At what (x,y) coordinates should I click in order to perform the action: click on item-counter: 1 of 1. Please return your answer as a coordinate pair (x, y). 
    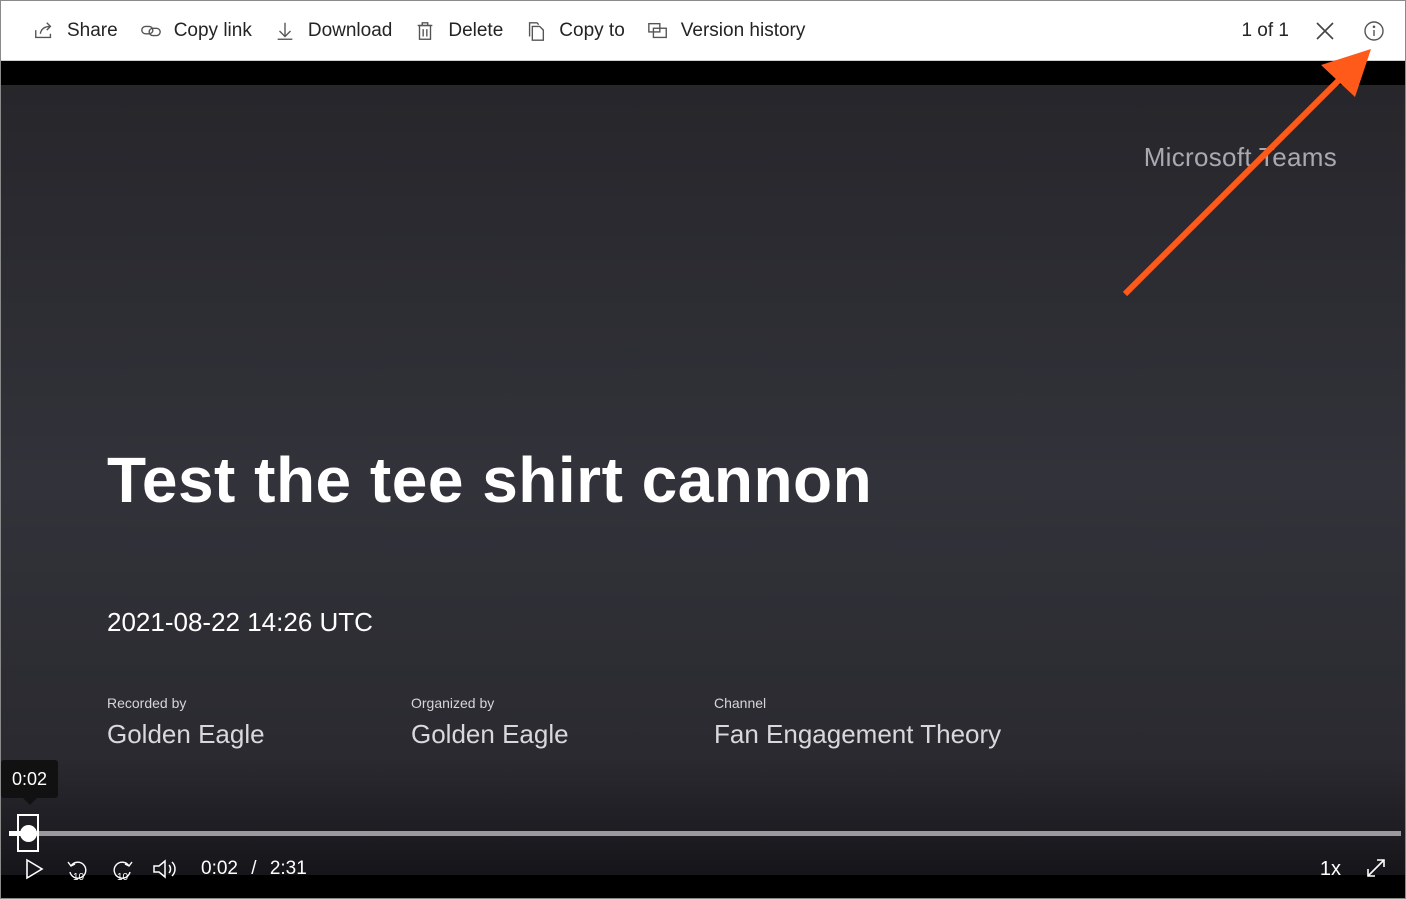
    Looking at the image, I should click on (1265, 30).